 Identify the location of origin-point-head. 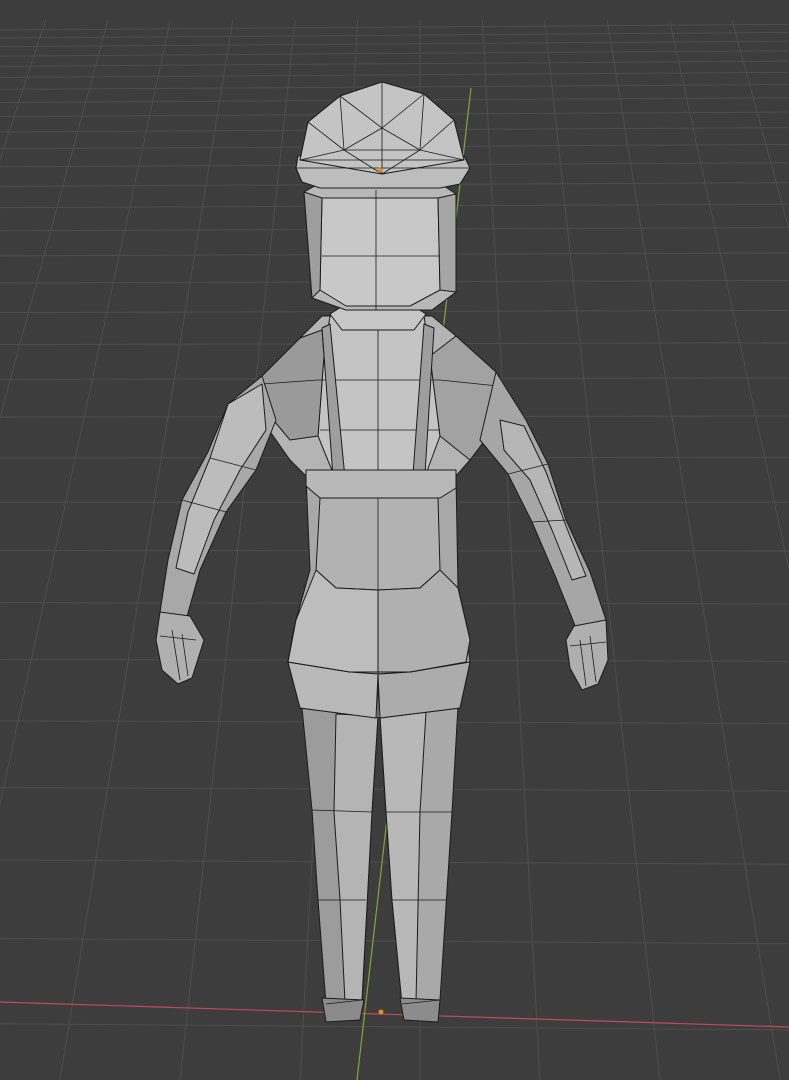
(380, 170).